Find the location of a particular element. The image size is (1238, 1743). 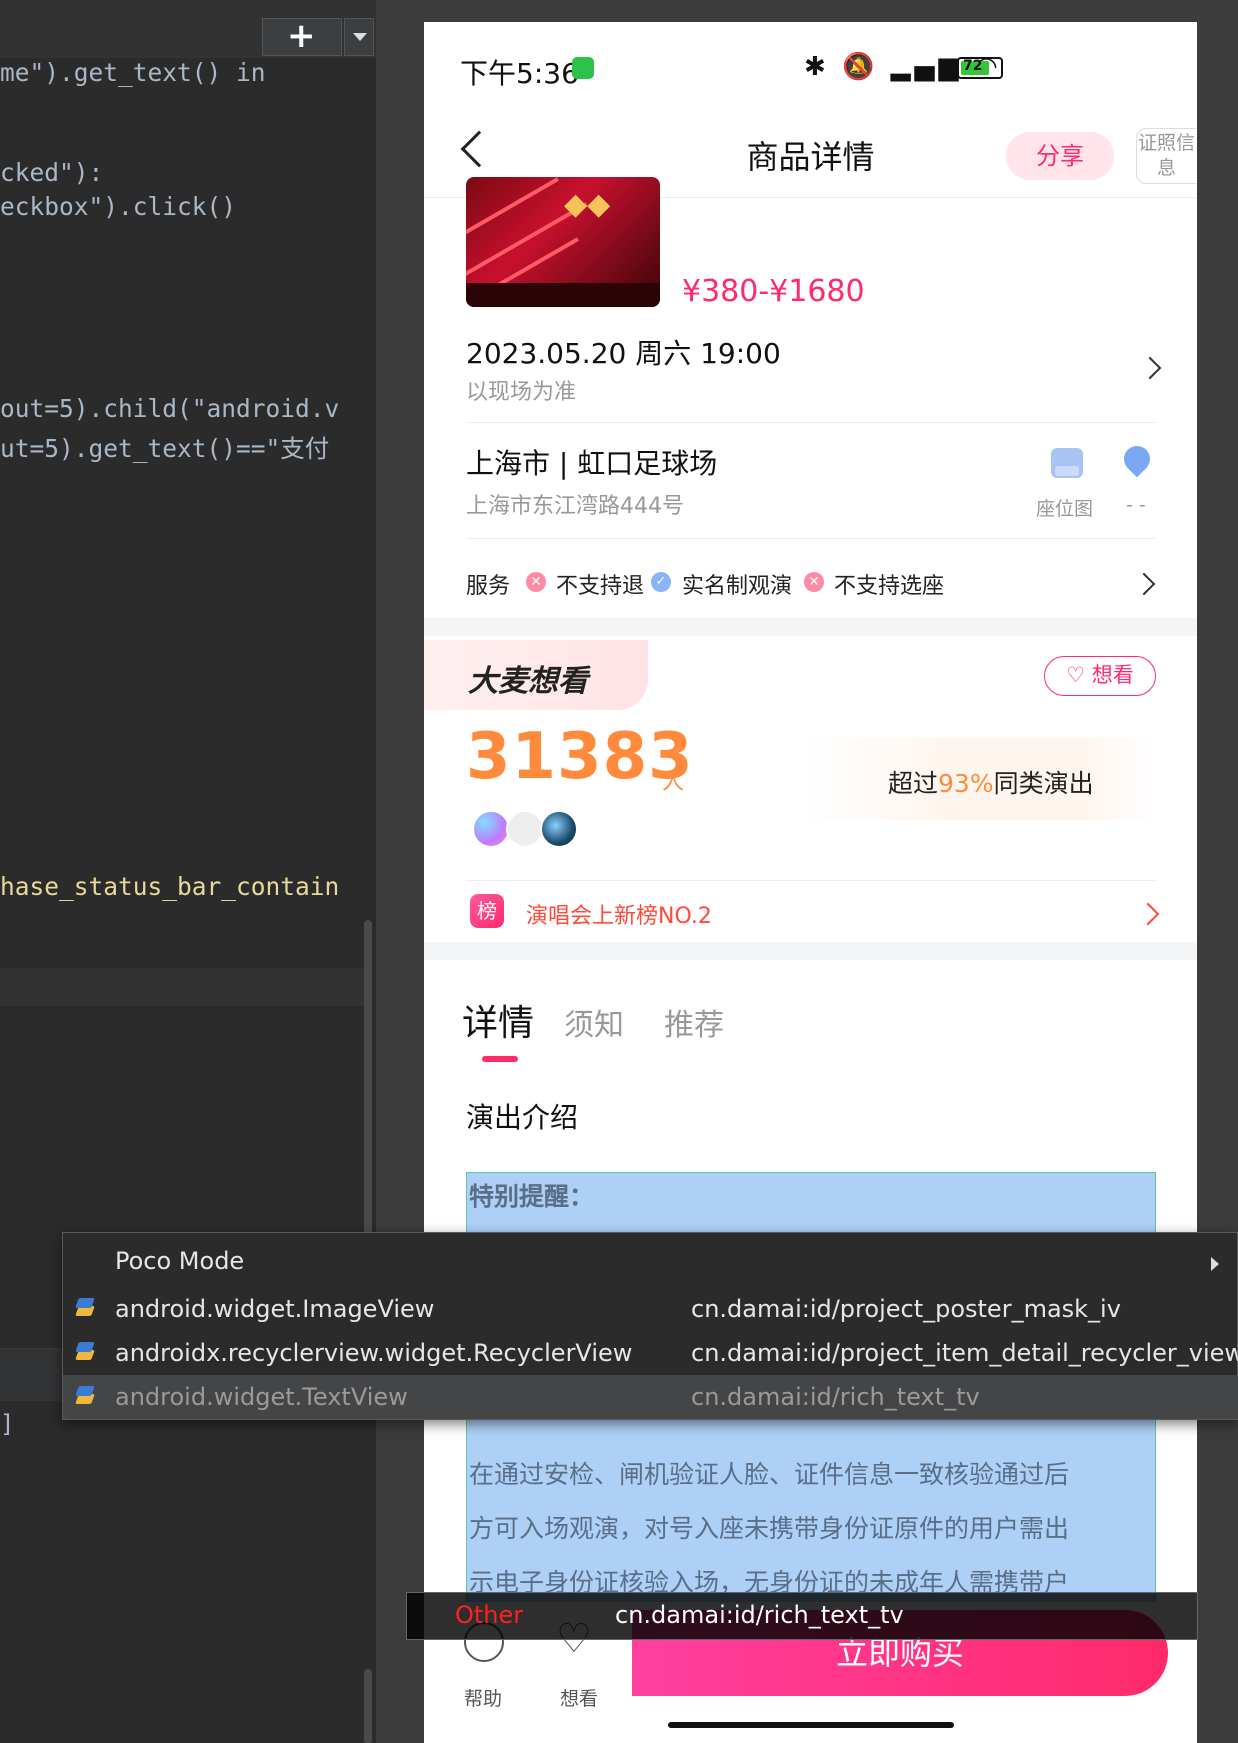

menu-item-class: android.widget.TextView is located at coordinates (261, 1397).